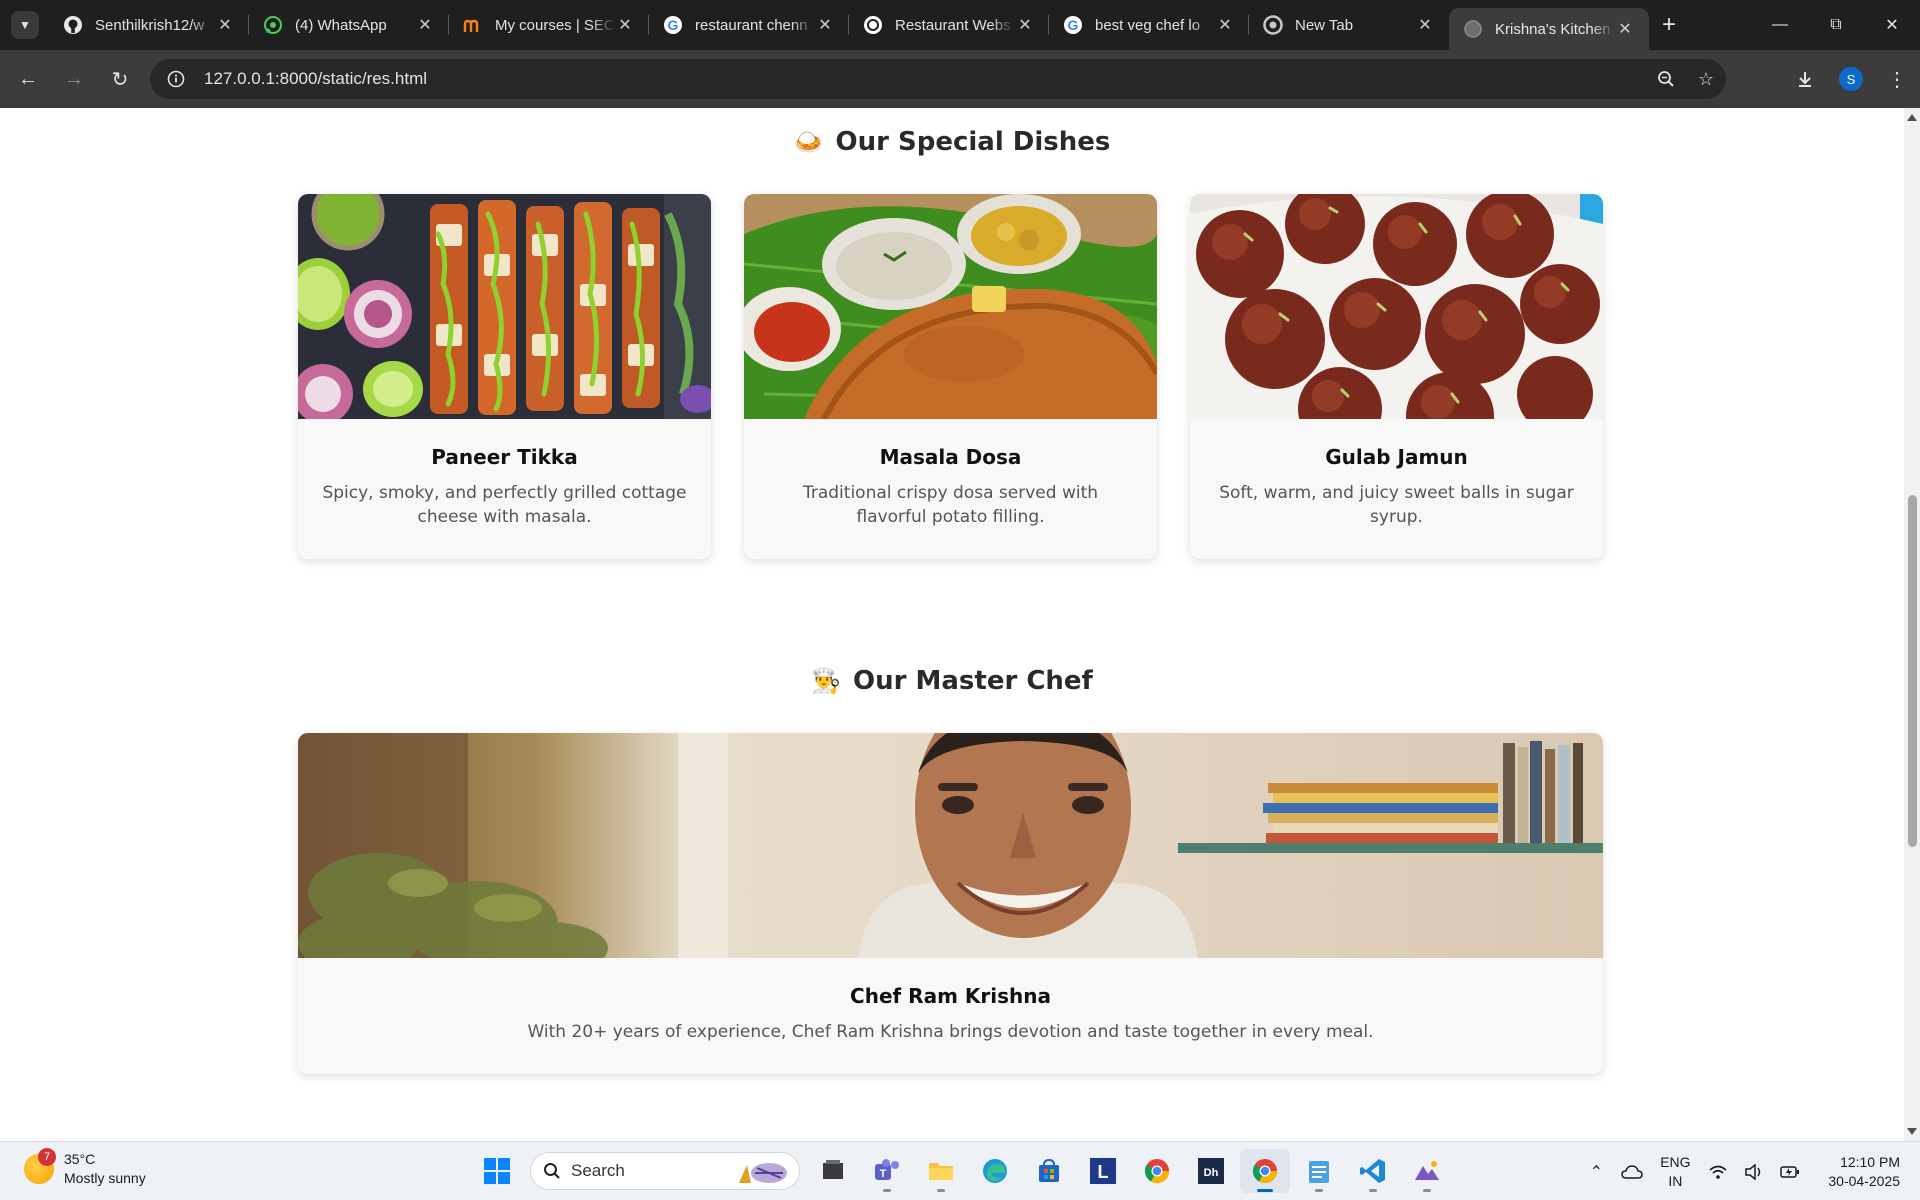 The width and height of the screenshot is (1920, 1200). Describe the element at coordinates (1319, 1171) in the screenshot. I see `notepad-icon` at that location.